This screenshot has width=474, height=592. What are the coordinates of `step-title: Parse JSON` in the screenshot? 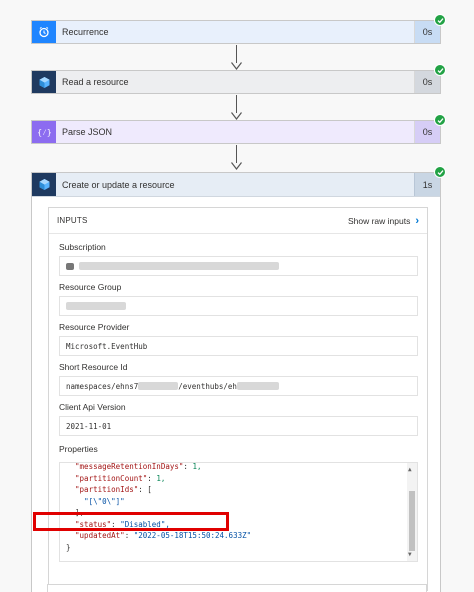 It's located at (87, 132).